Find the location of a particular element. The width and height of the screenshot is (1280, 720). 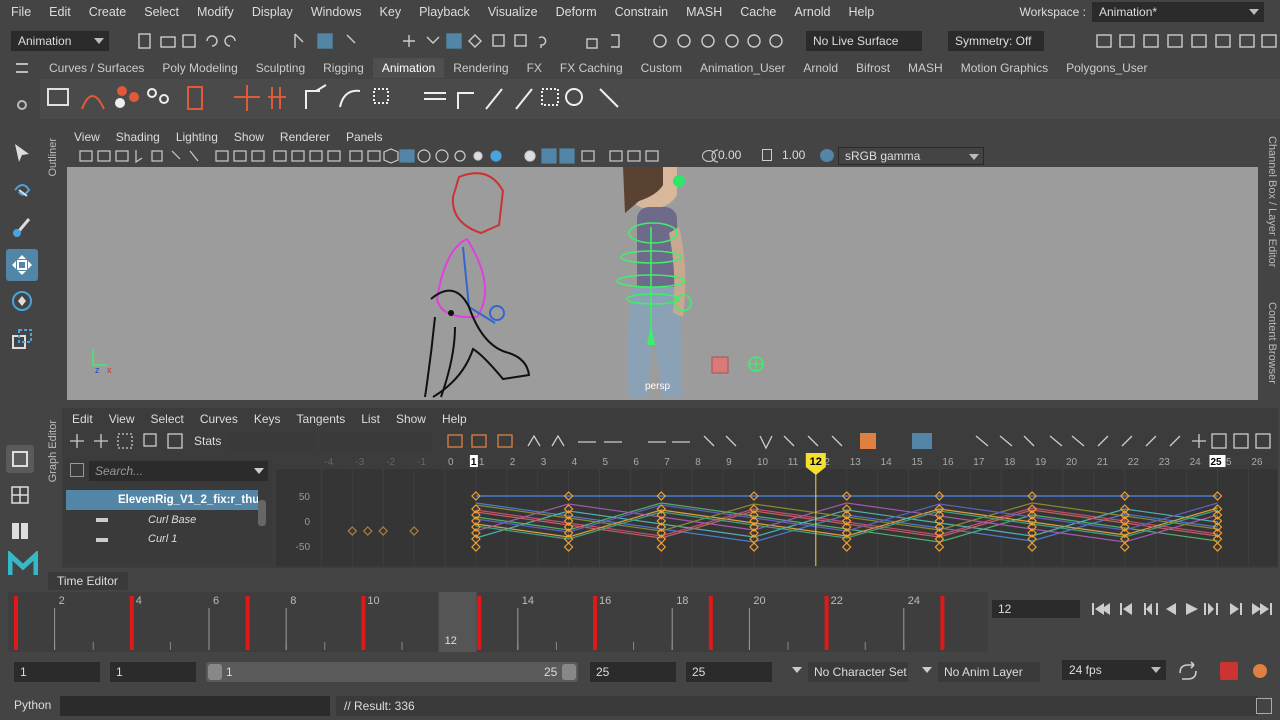

shelf-tab-fx: FX is located at coordinates (534, 68).